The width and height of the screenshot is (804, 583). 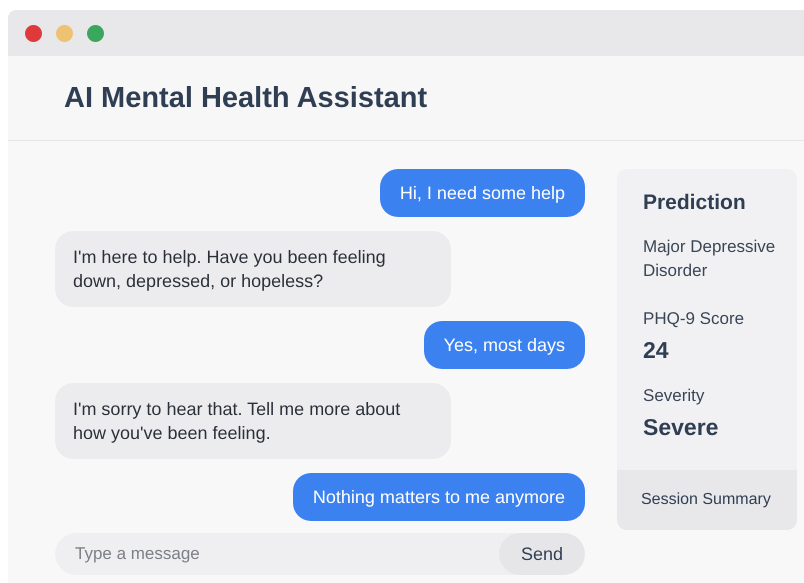 I want to click on user-message: Hi, I need some help, so click(x=482, y=193).